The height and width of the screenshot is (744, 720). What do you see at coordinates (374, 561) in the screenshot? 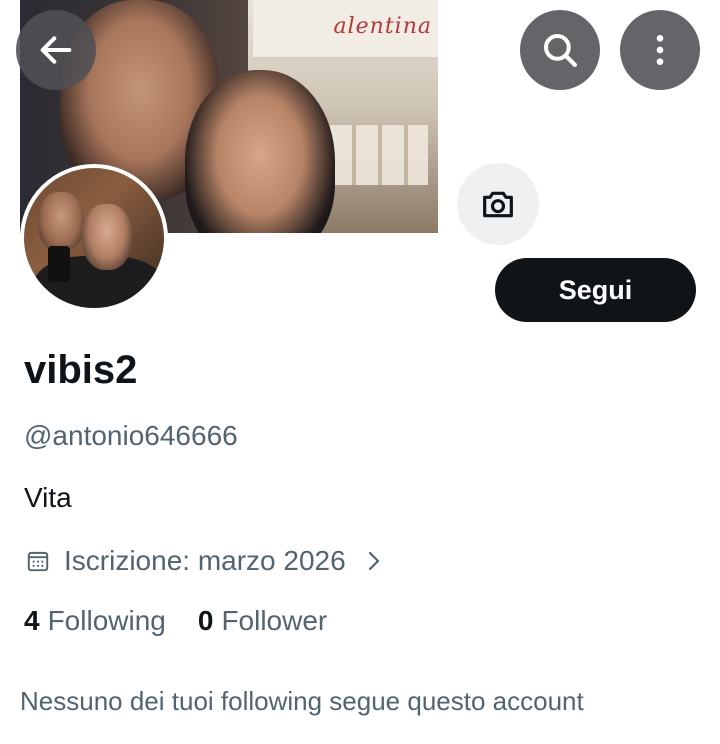
I see `chevron-right-icon` at bounding box center [374, 561].